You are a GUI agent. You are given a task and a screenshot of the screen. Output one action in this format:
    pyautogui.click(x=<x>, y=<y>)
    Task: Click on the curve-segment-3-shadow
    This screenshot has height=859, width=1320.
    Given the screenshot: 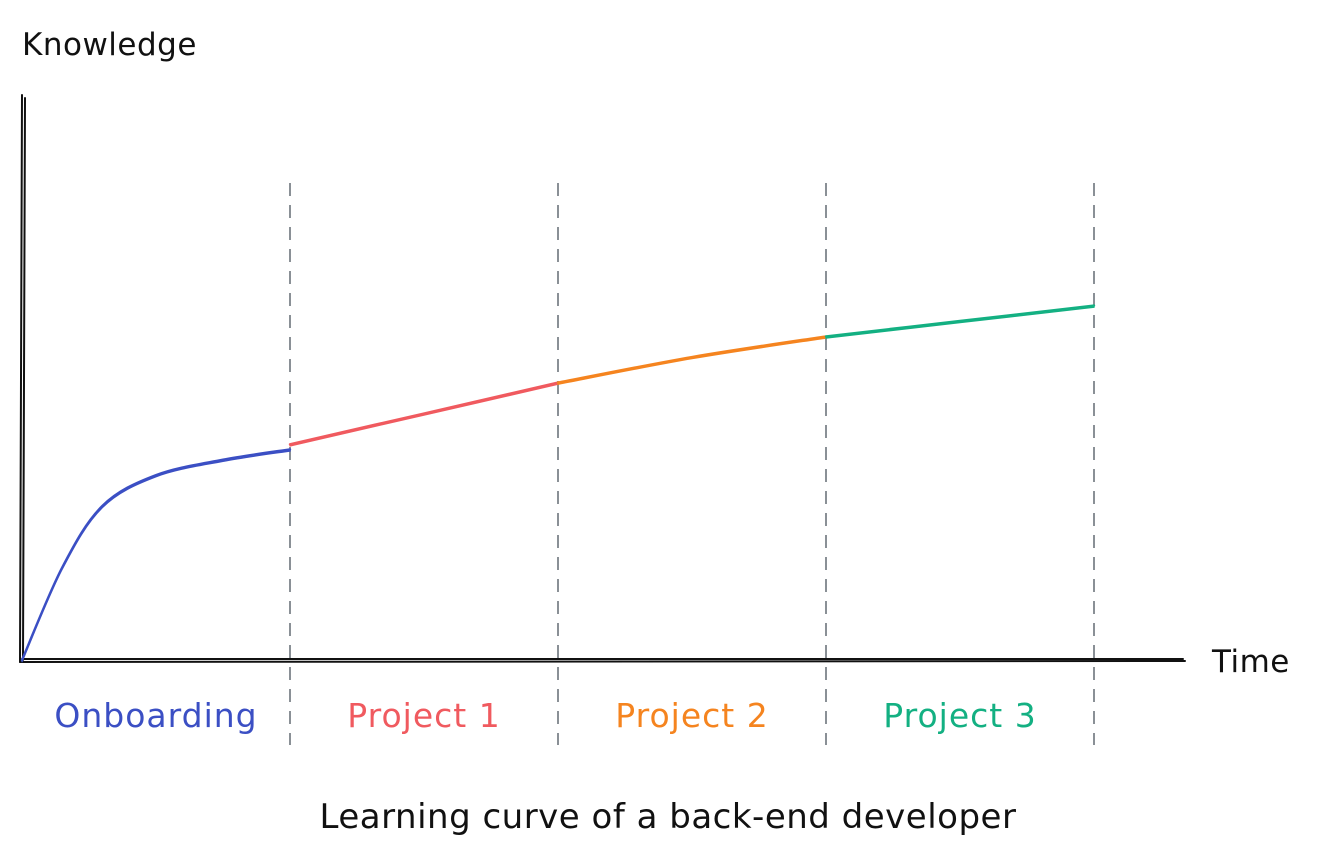 What is the action you would take?
    pyautogui.click(x=692, y=361)
    